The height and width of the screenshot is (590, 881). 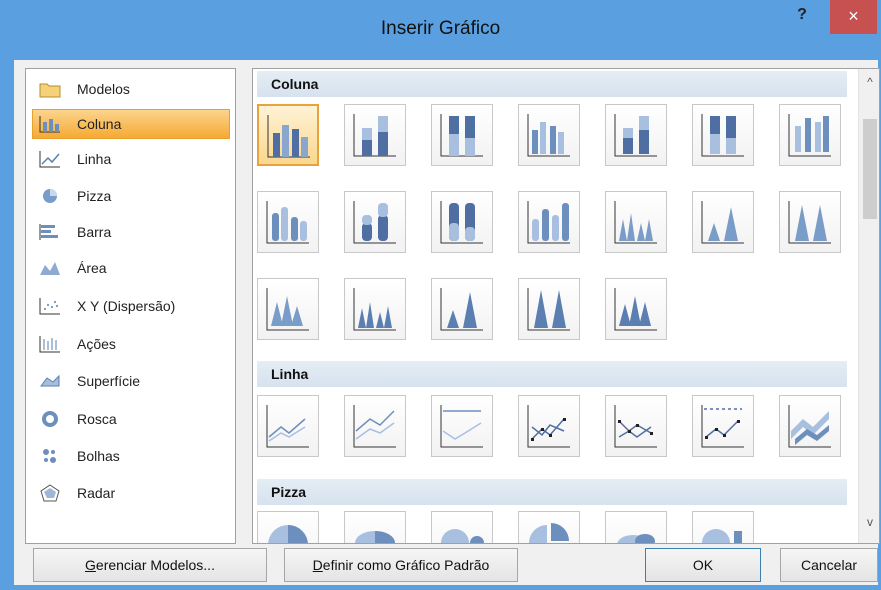 I want to click on chart-type-clustered-pyramid, so click(x=375, y=309).